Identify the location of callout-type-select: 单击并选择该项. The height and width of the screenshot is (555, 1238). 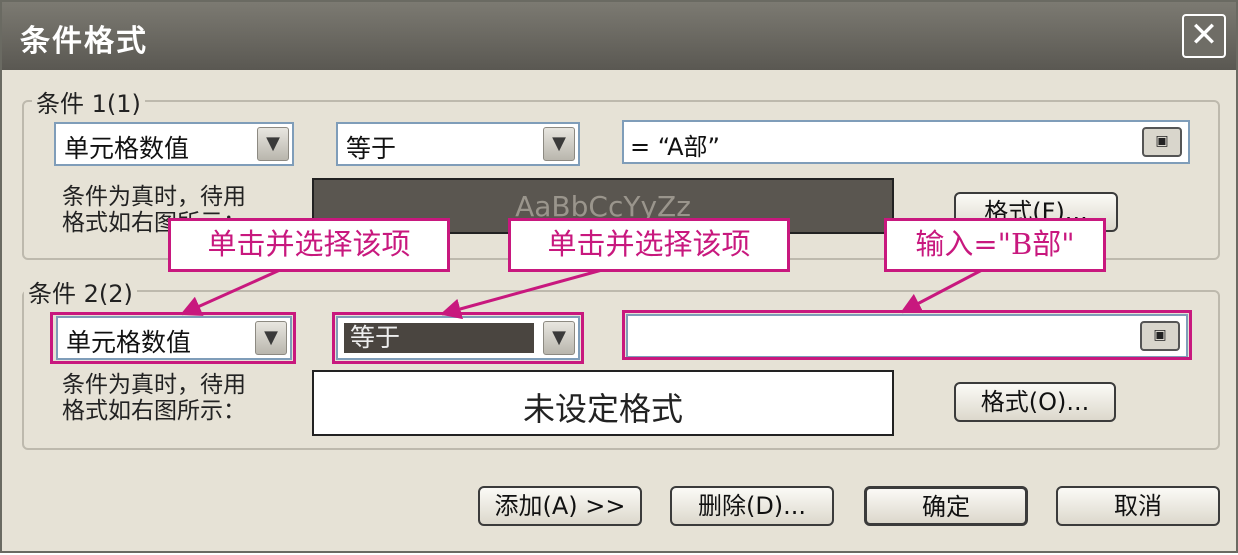
(309, 245).